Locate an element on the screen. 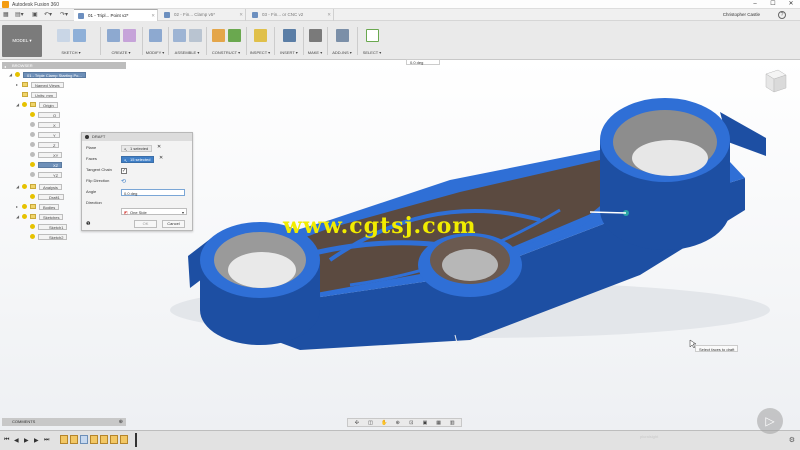  tree-item: ▸ Named Views is located at coordinates (40, 84).